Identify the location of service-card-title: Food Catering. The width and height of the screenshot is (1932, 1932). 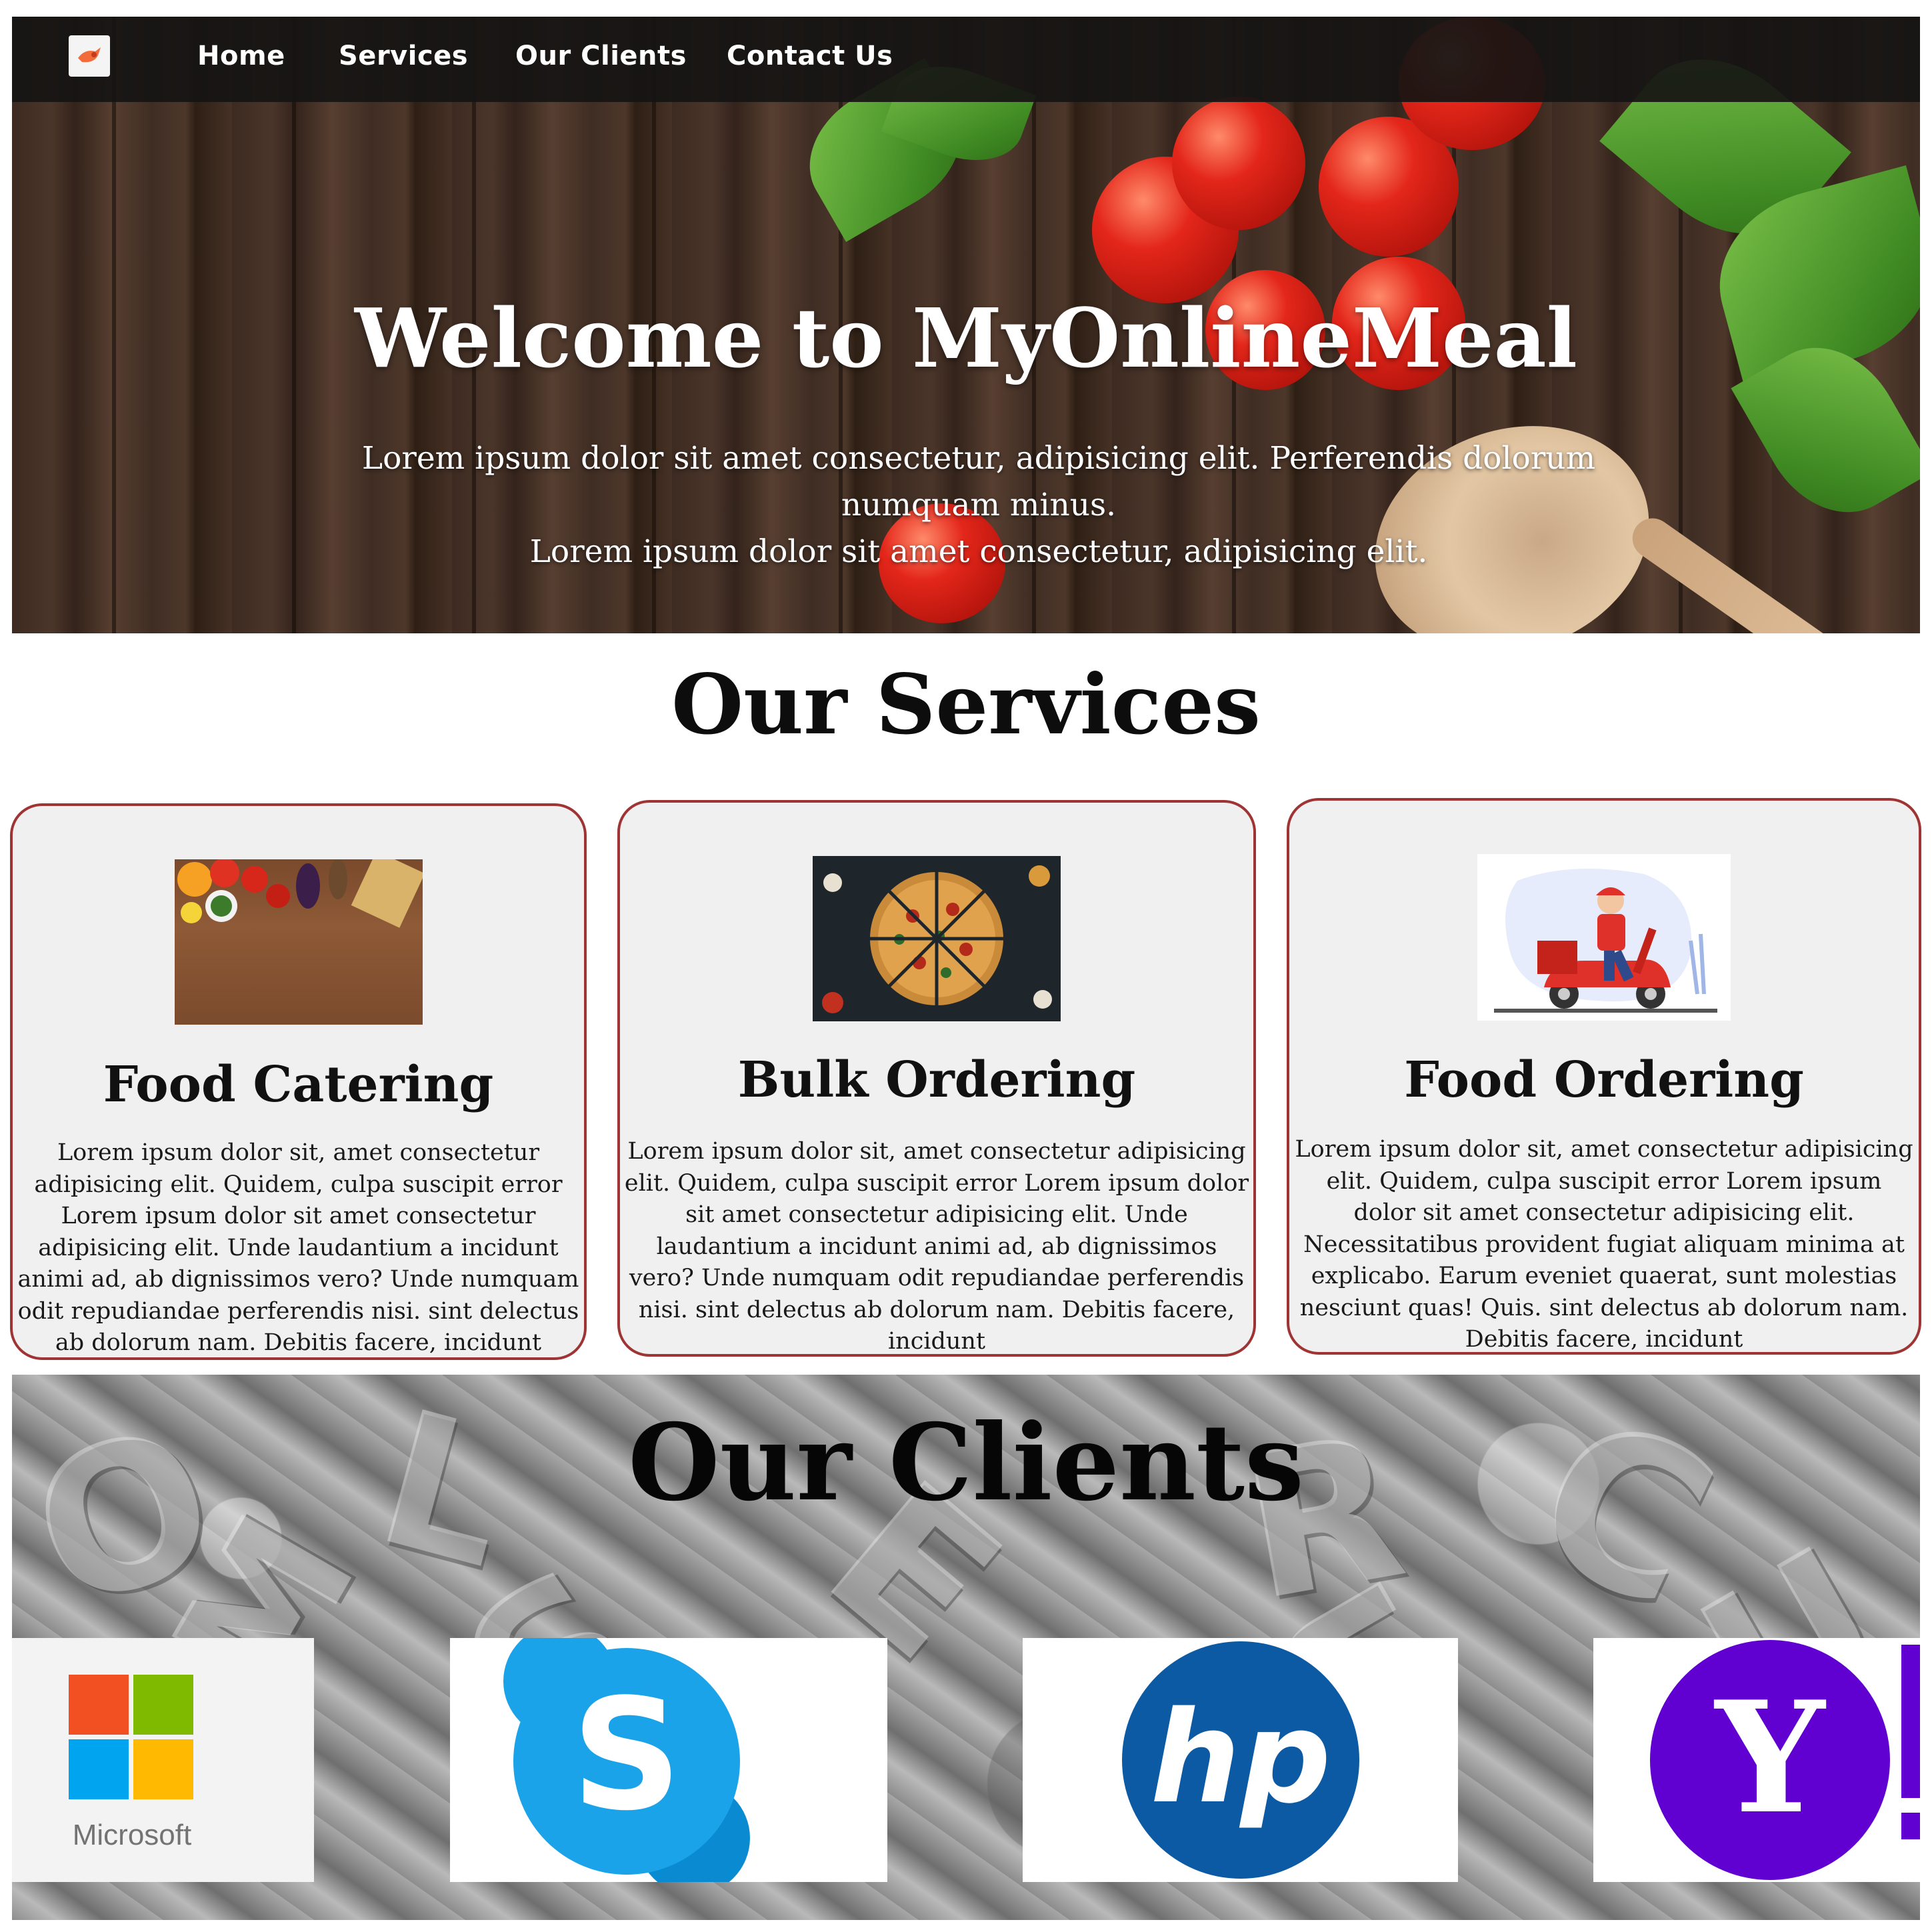
(298, 1084).